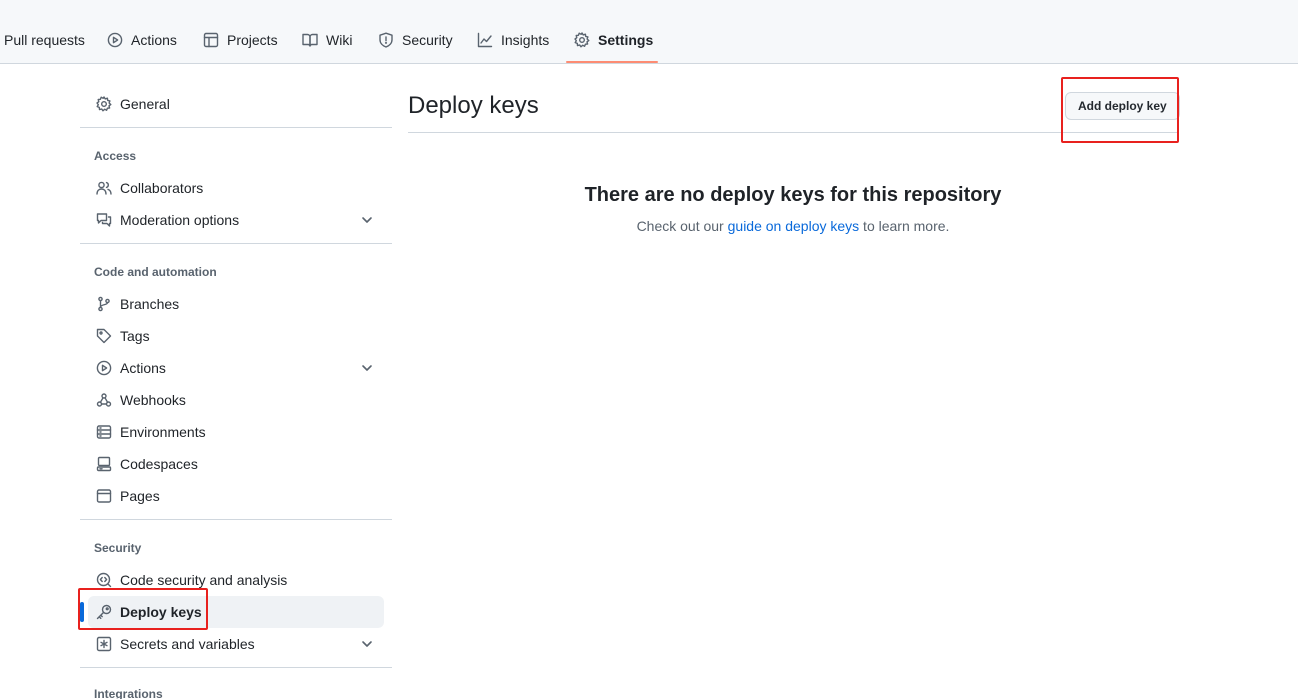 This screenshot has height=699, width=1298. What do you see at coordinates (626, 40) in the screenshot?
I see `tab-label: Settings` at bounding box center [626, 40].